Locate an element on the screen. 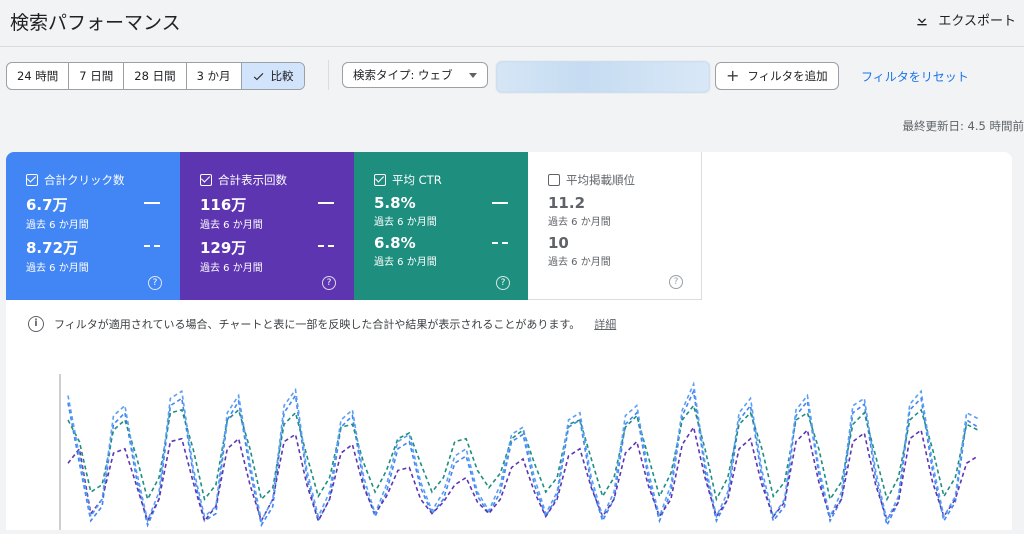  export-button: エクスポート is located at coordinates (965, 19).